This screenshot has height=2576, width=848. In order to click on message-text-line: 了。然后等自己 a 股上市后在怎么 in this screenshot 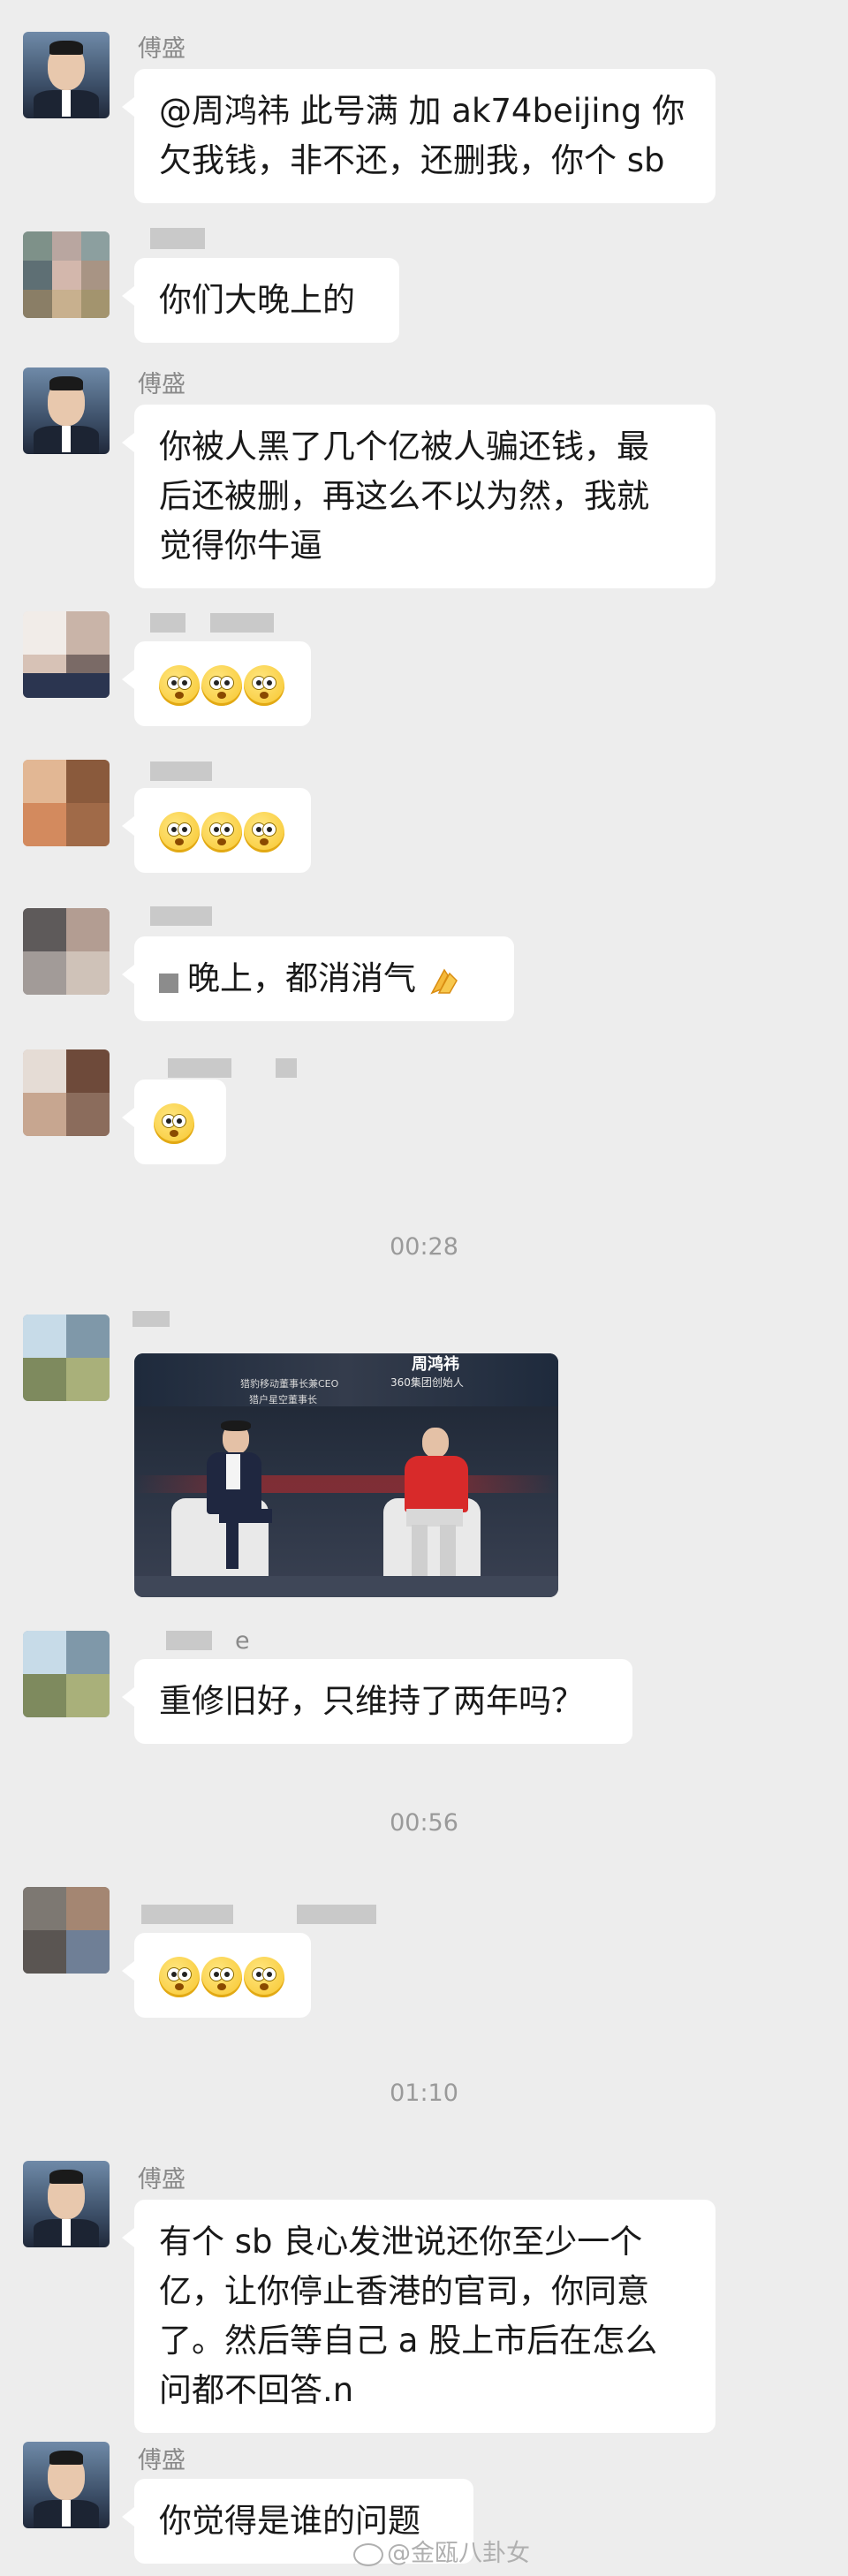, I will do `click(408, 2341)`.